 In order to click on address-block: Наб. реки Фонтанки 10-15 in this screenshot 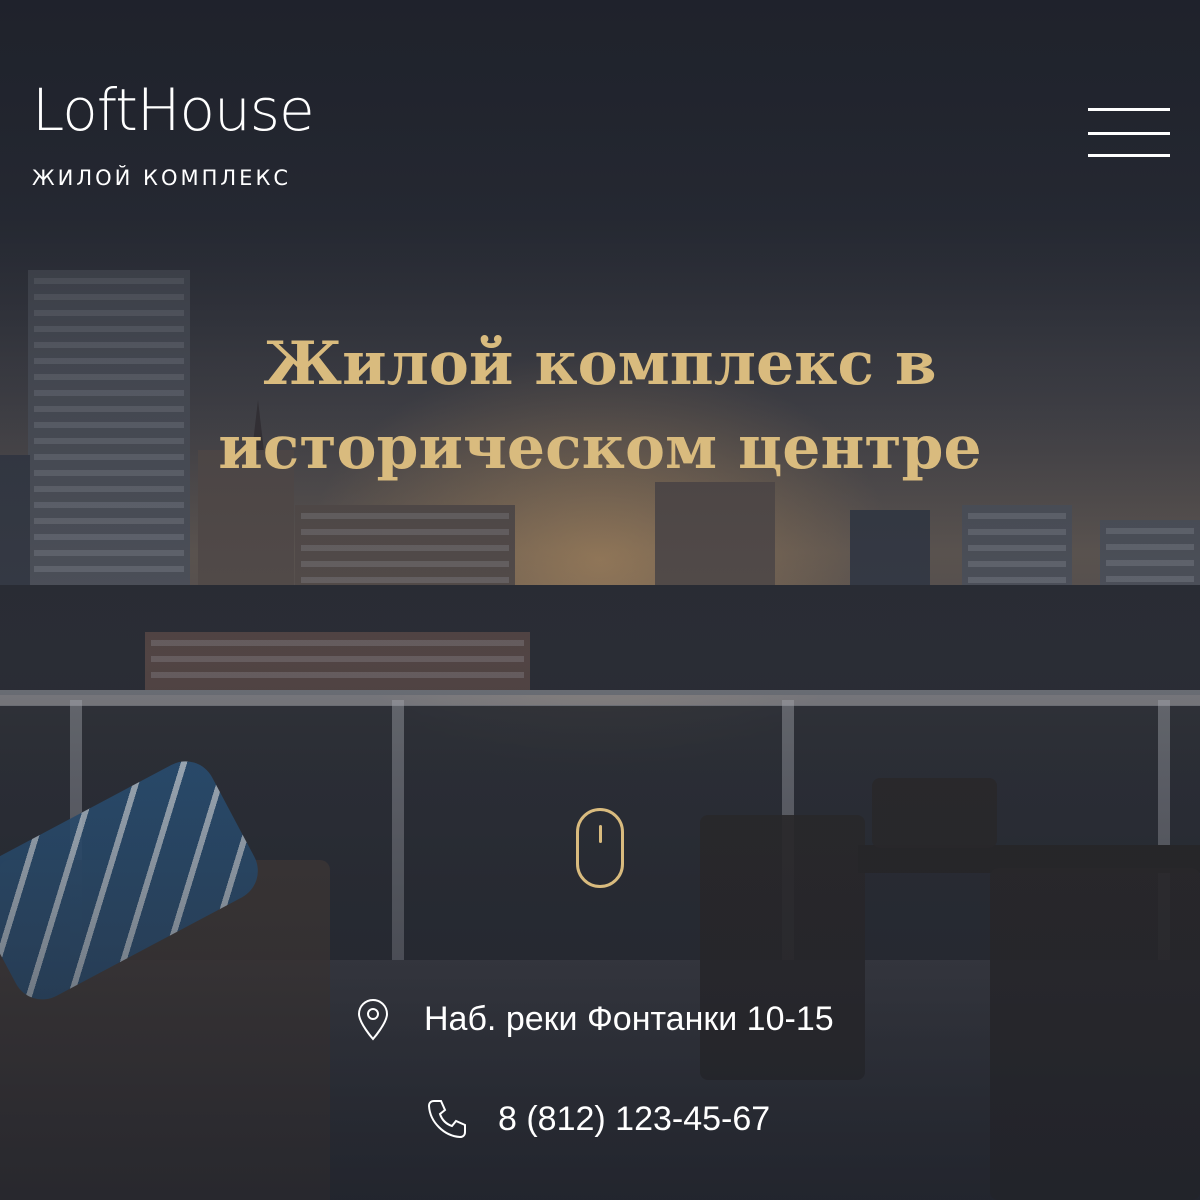, I will do `click(592, 1019)`.